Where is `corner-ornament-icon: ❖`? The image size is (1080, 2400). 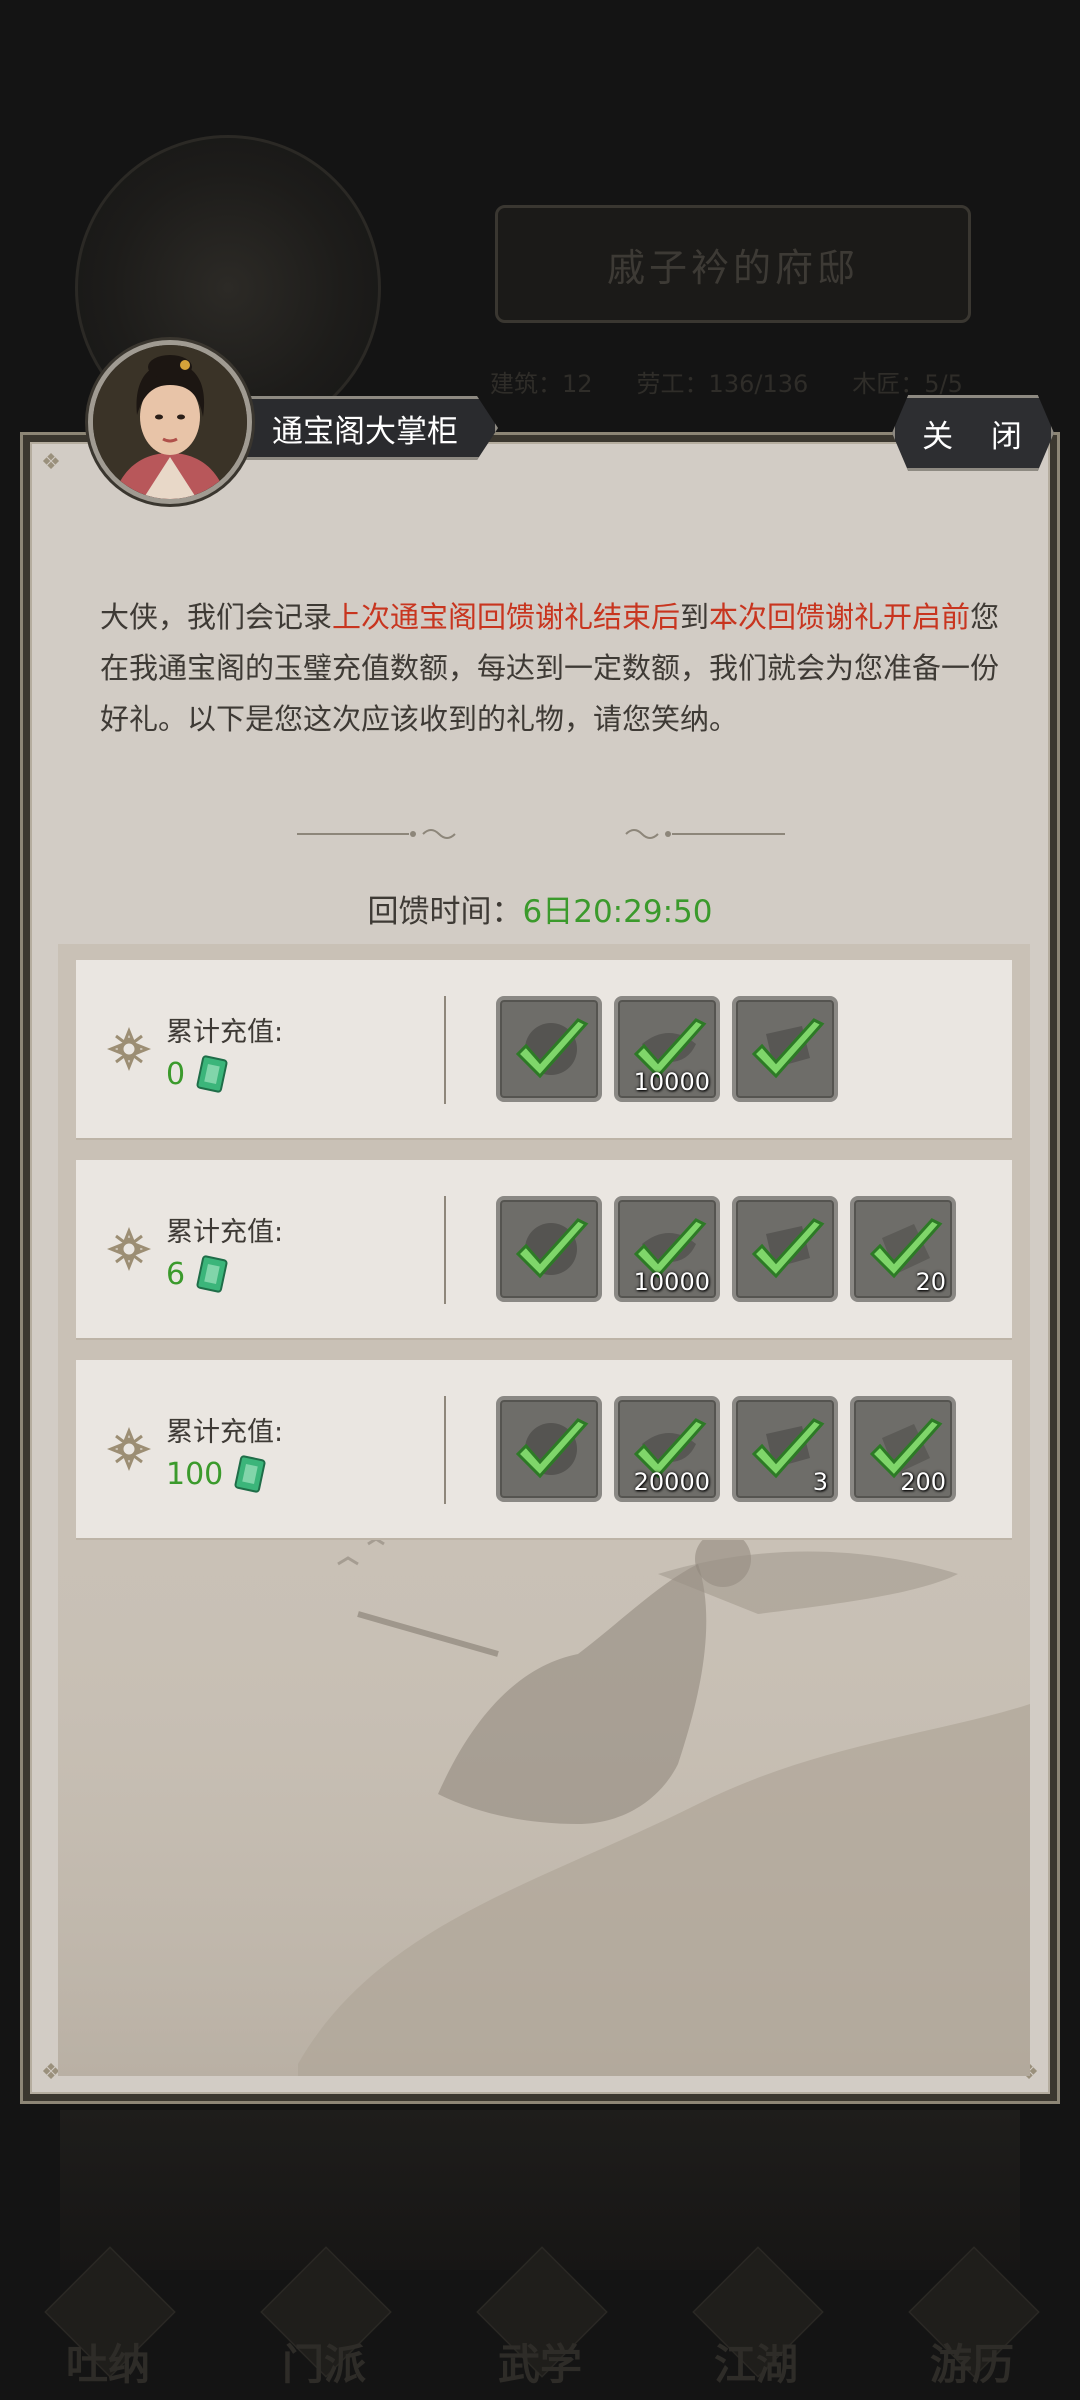
corner-ornament-icon: ❖ is located at coordinates (51, 462).